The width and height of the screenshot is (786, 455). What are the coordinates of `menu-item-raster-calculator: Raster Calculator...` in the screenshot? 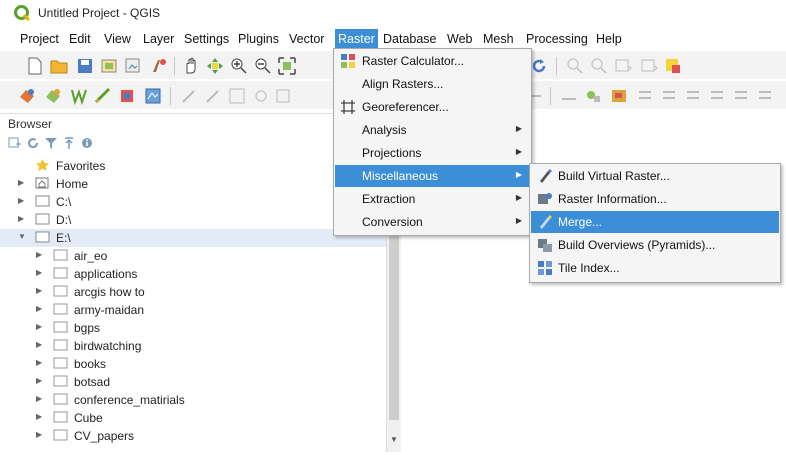 It's located at (432, 61).